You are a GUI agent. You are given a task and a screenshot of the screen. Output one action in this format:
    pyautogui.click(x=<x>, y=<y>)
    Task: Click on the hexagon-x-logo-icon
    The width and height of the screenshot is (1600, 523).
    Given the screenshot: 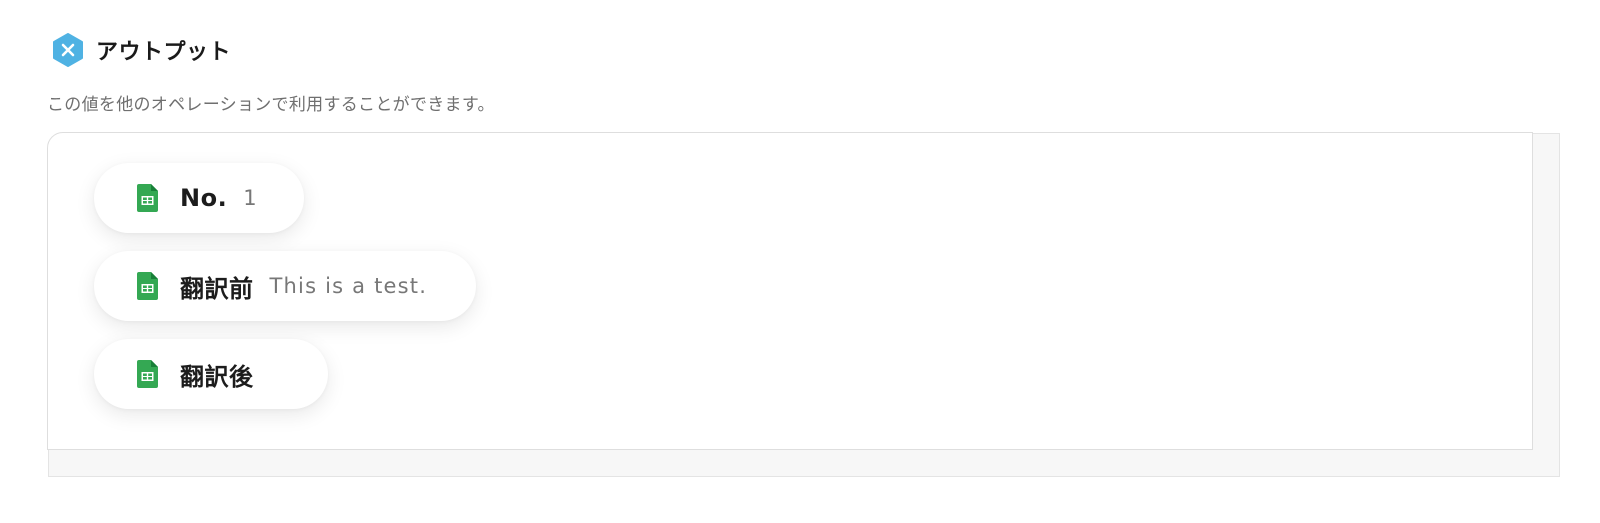 What is the action you would take?
    pyautogui.click(x=68, y=50)
    